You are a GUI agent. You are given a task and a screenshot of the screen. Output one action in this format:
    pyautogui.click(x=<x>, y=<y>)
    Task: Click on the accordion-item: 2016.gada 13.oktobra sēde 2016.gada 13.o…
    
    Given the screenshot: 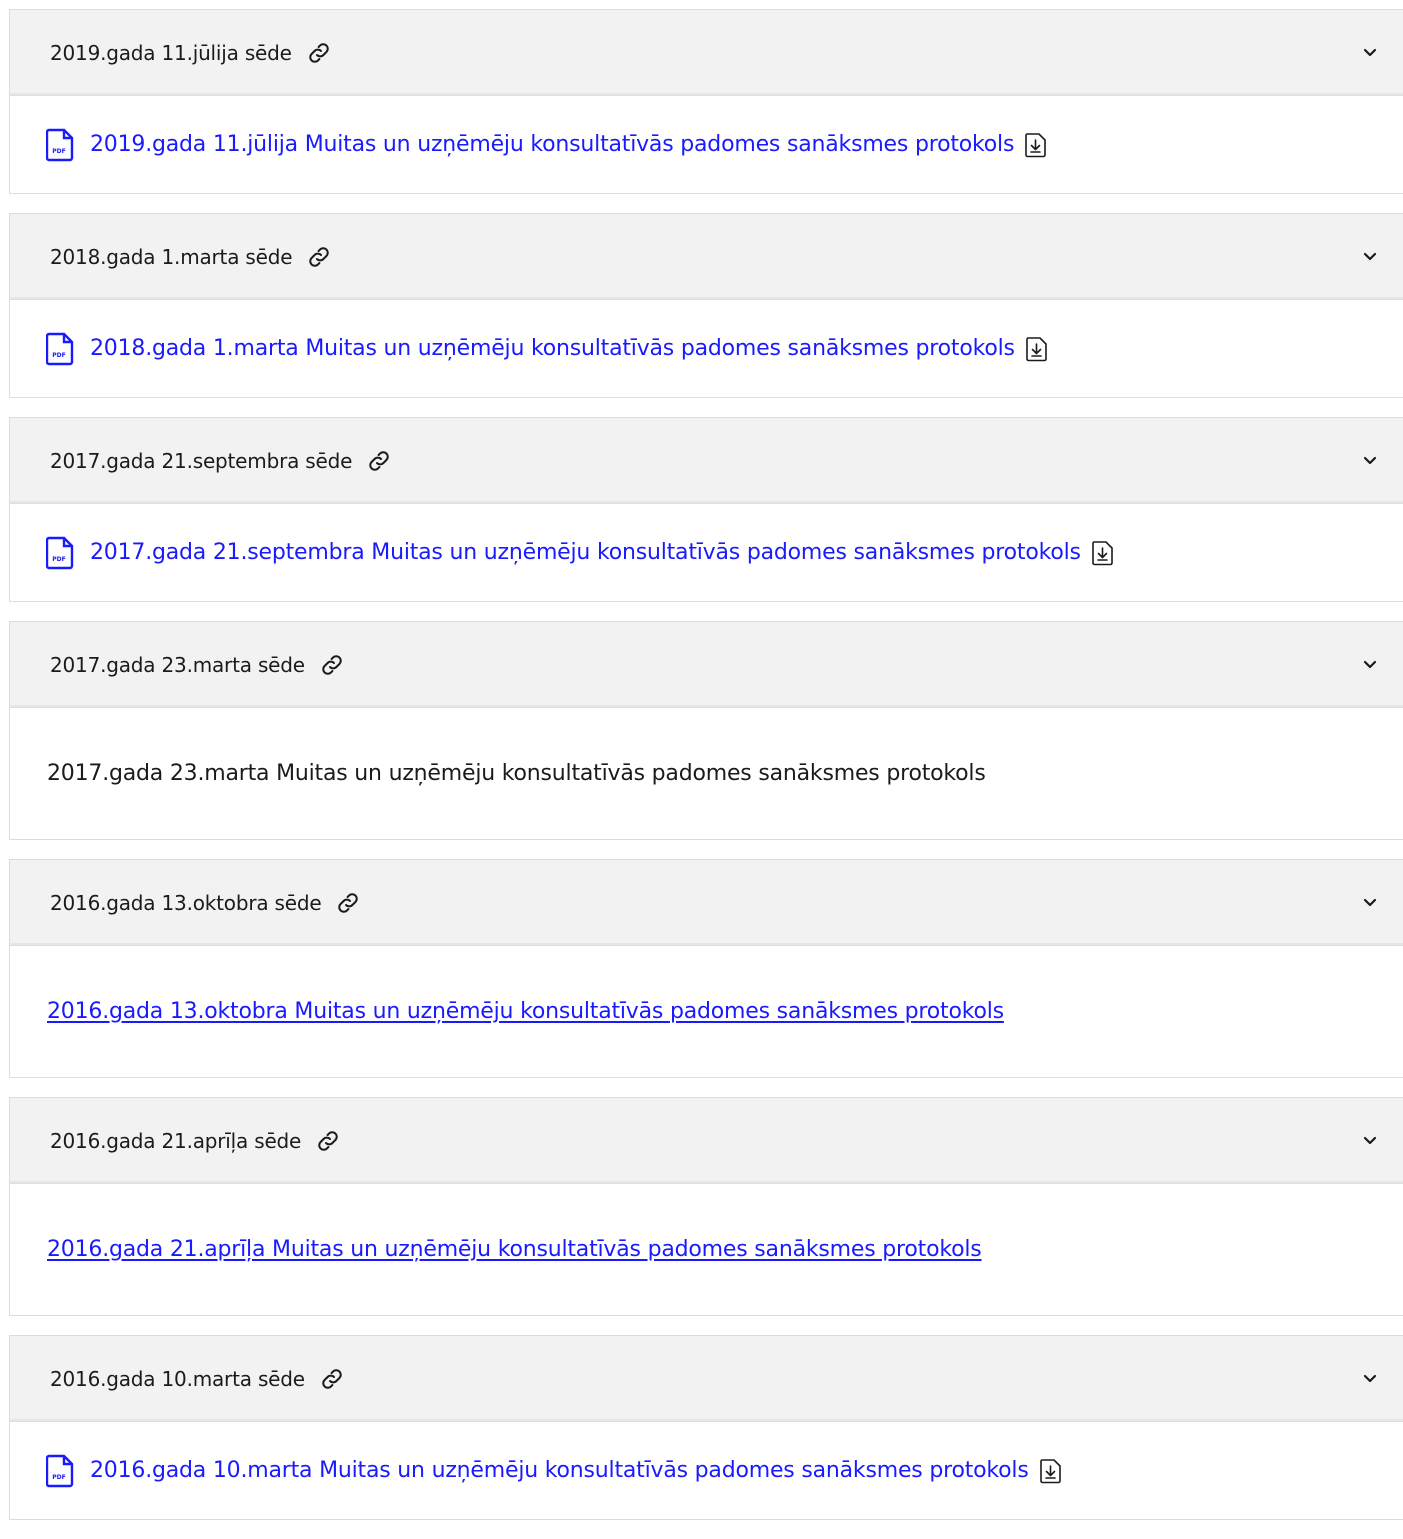 What is the action you would take?
    pyautogui.click(x=706, y=968)
    